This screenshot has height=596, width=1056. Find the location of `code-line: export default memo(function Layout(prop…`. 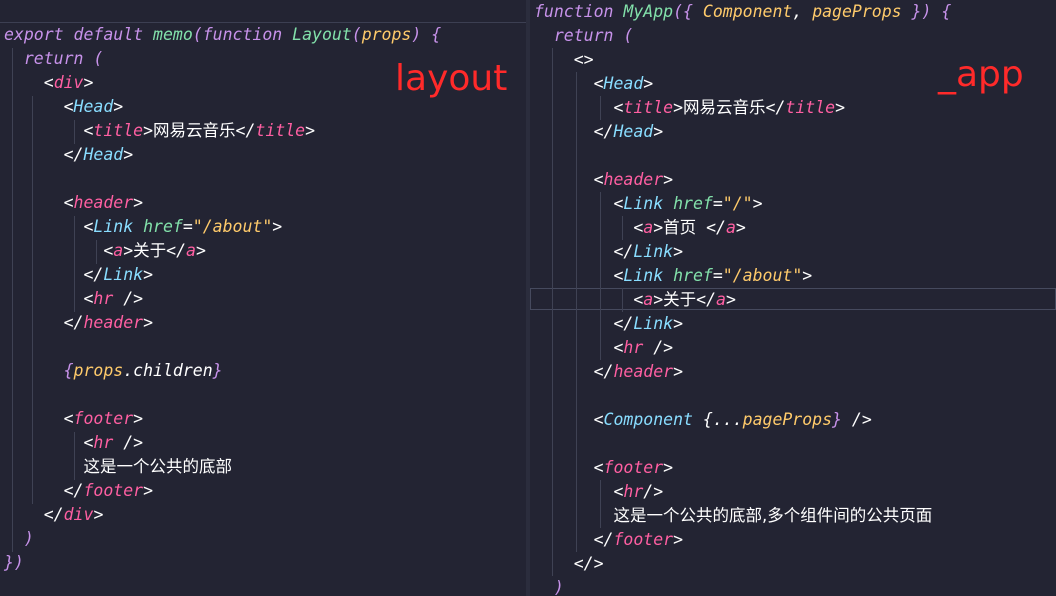

code-line: export default memo(function Layout(prop… is located at coordinates (222, 35).